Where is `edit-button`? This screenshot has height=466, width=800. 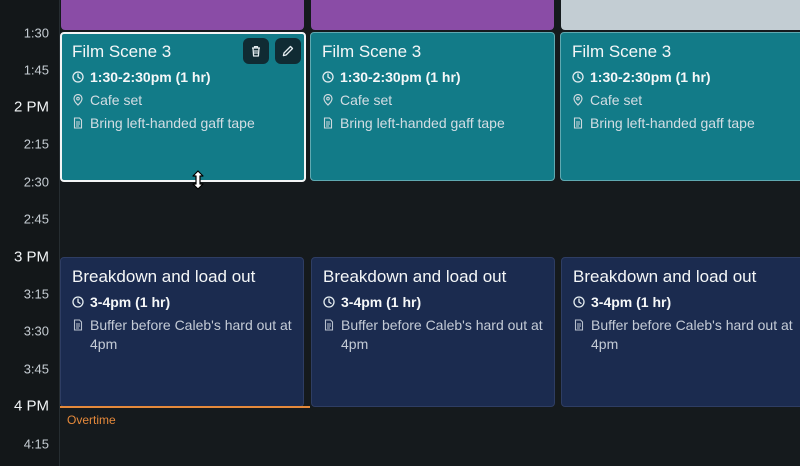
edit-button is located at coordinates (288, 51).